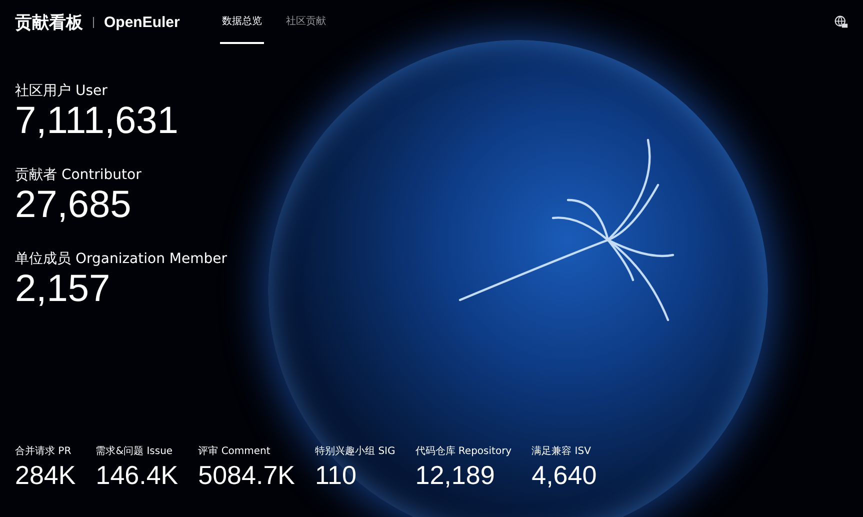 The width and height of the screenshot is (863, 517). Describe the element at coordinates (455, 475) in the screenshot. I see `stat-value: 12,189` at that location.